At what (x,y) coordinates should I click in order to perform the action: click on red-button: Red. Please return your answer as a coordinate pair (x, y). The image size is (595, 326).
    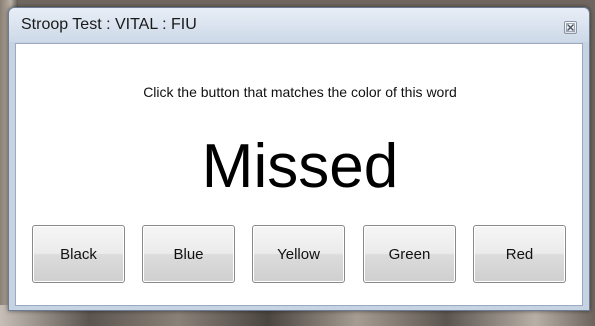
    Looking at the image, I should click on (519, 254).